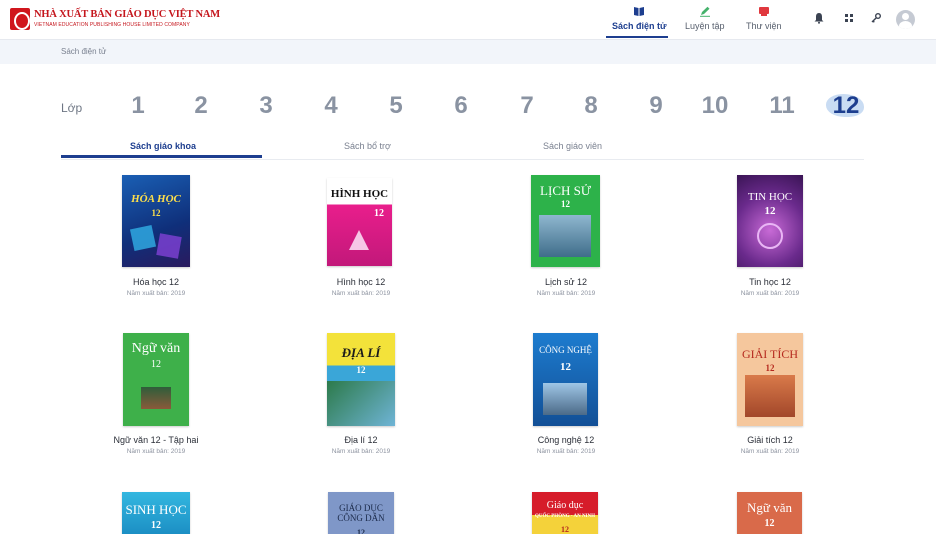  I want to click on cover-title: ĐỊA LÍ, so click(361, 352).